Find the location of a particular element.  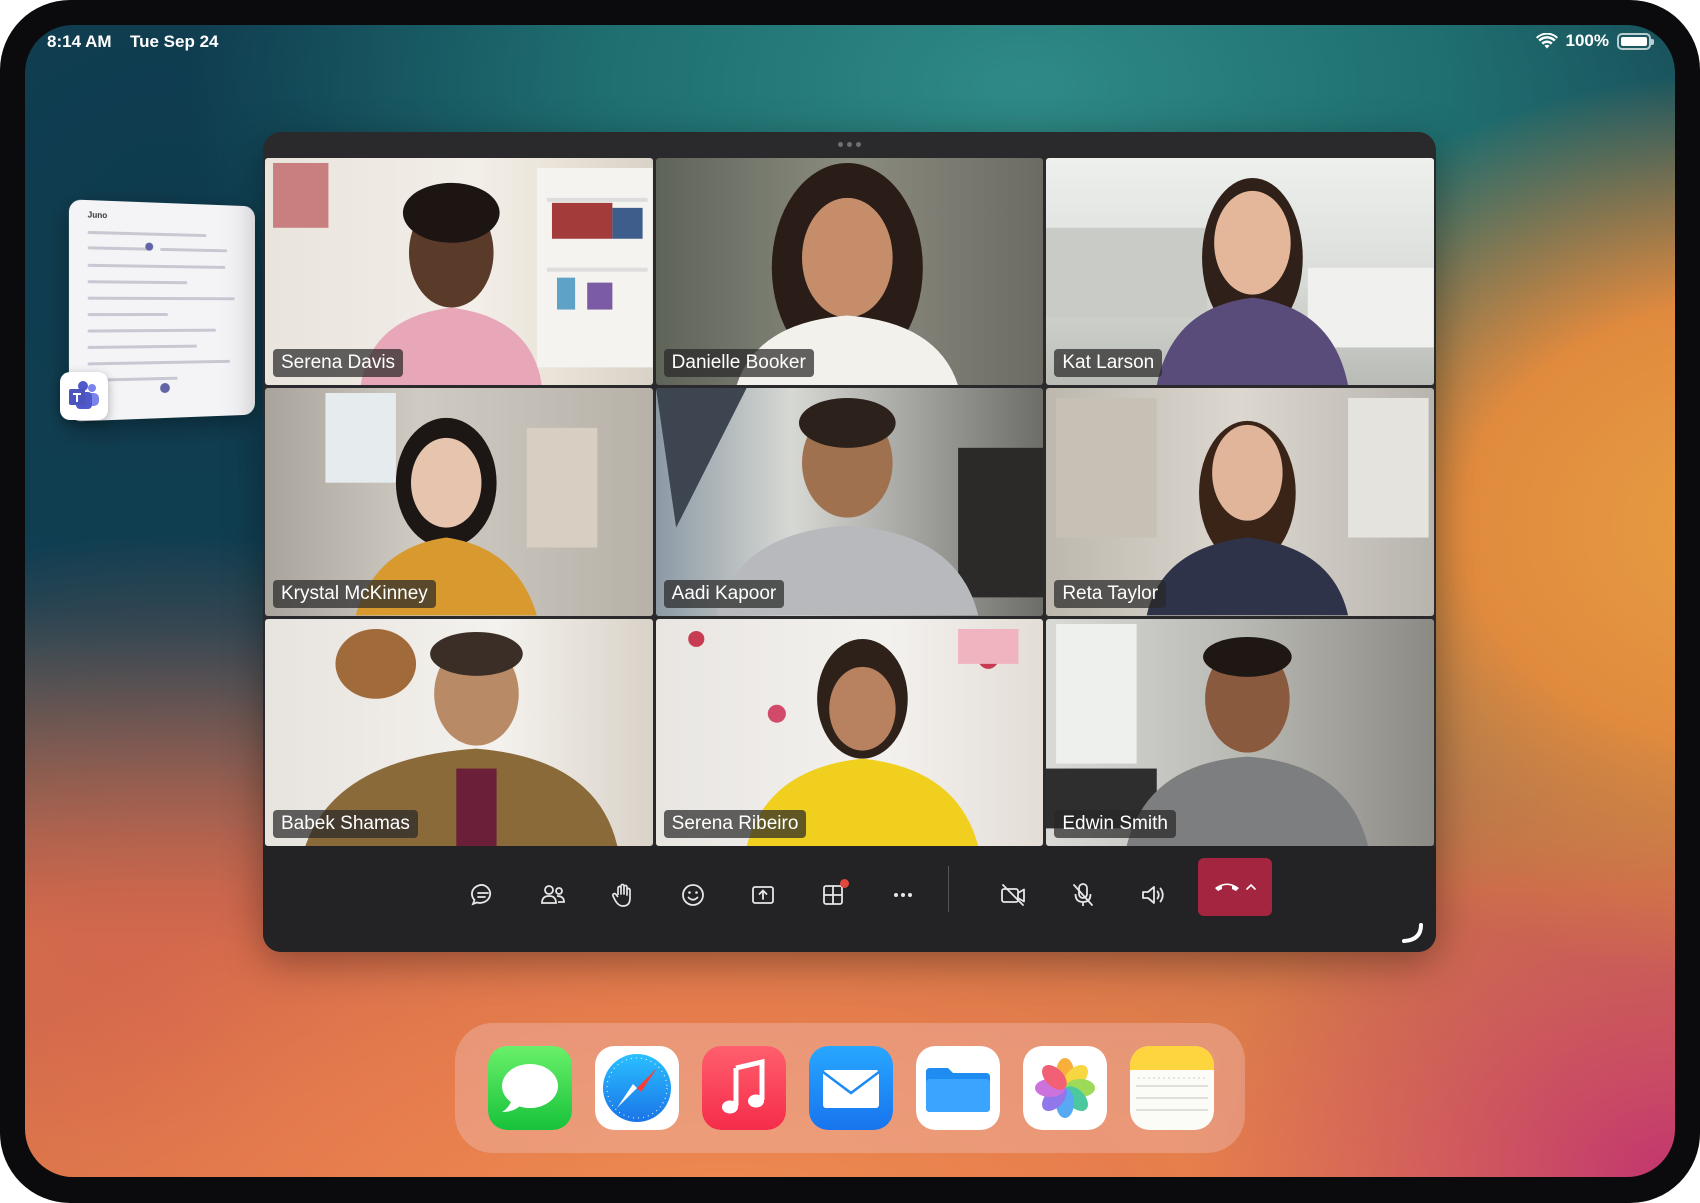

participant-name: Babek Shamas is located at coordinates (345, 823).